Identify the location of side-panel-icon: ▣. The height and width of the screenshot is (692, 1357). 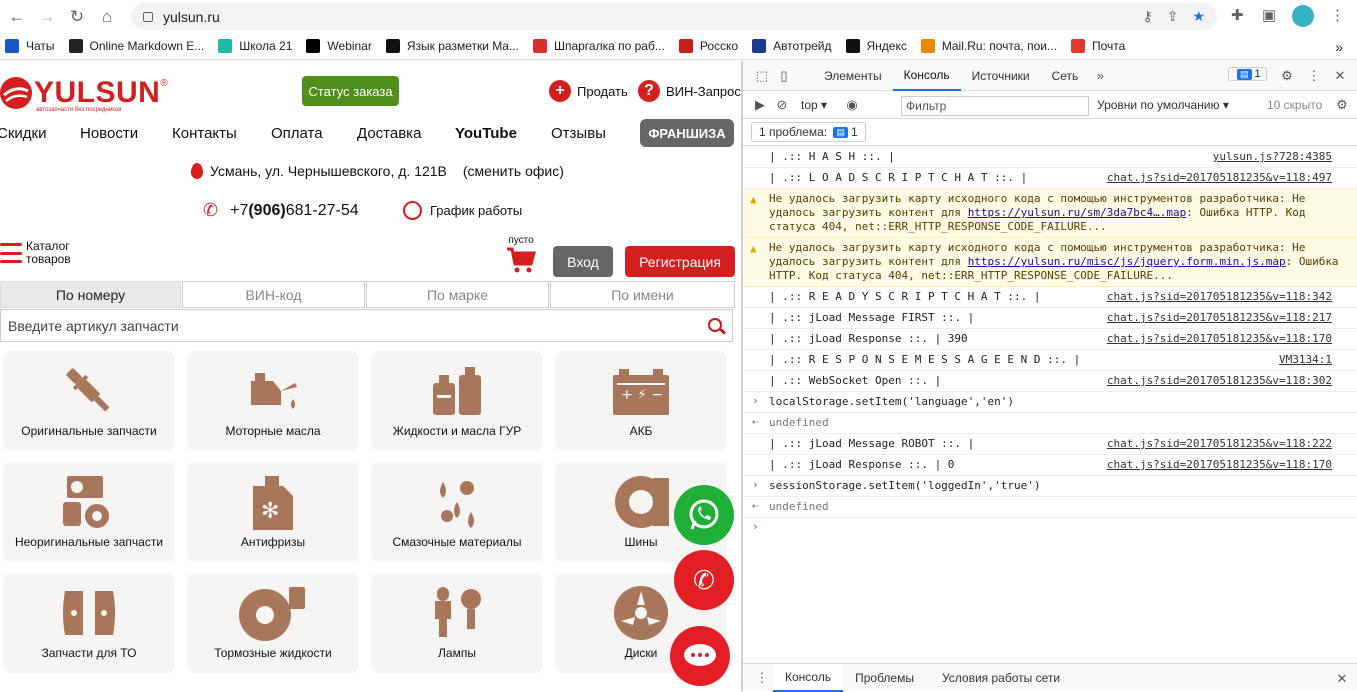
(1269, 15).